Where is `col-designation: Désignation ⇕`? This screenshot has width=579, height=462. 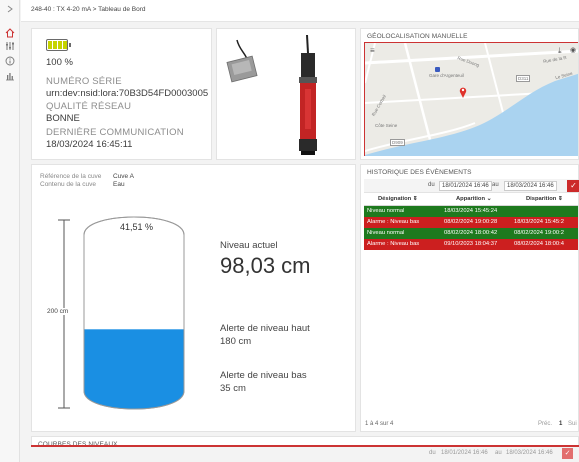 col-designation: Désignation ⇕ is located at coordinates (398, 199).